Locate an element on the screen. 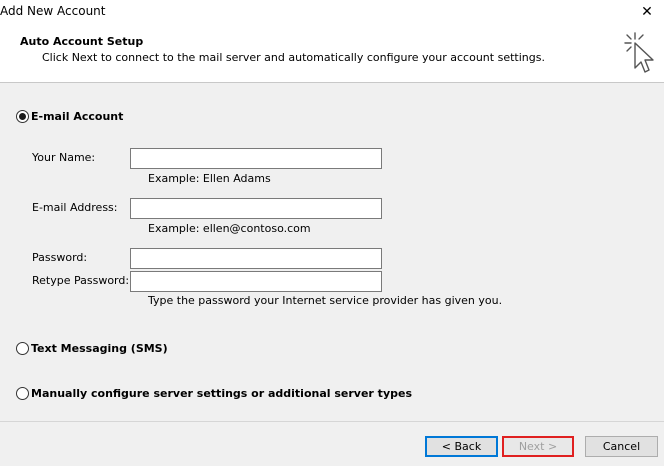 Image resolution: width=664 pixels, height=466 pixels. email-address-hint: Example: ellen@contoso.com is located at coordinates (229, 228).